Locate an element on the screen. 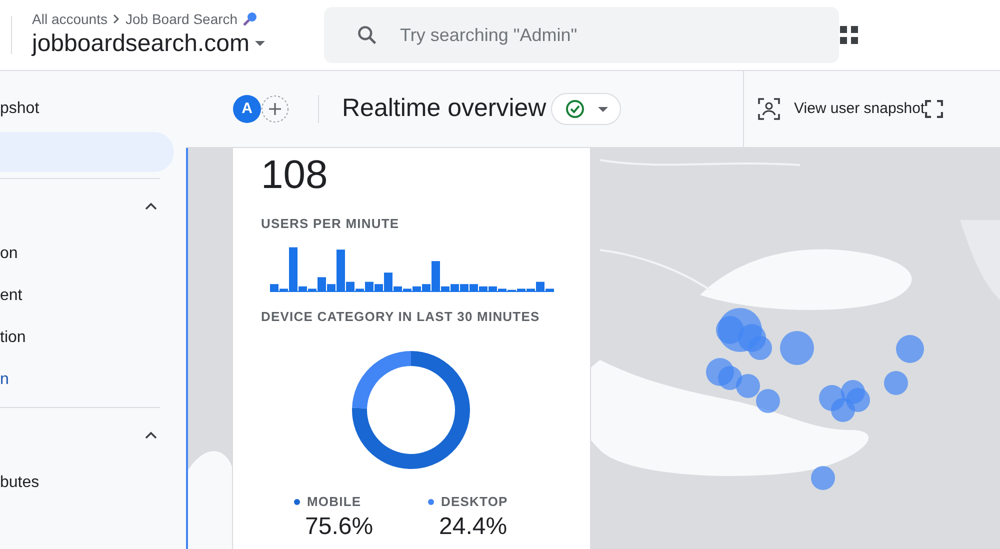 This screenshot has width=1000, height=549. search-icon is located at coordinates (367, 35).